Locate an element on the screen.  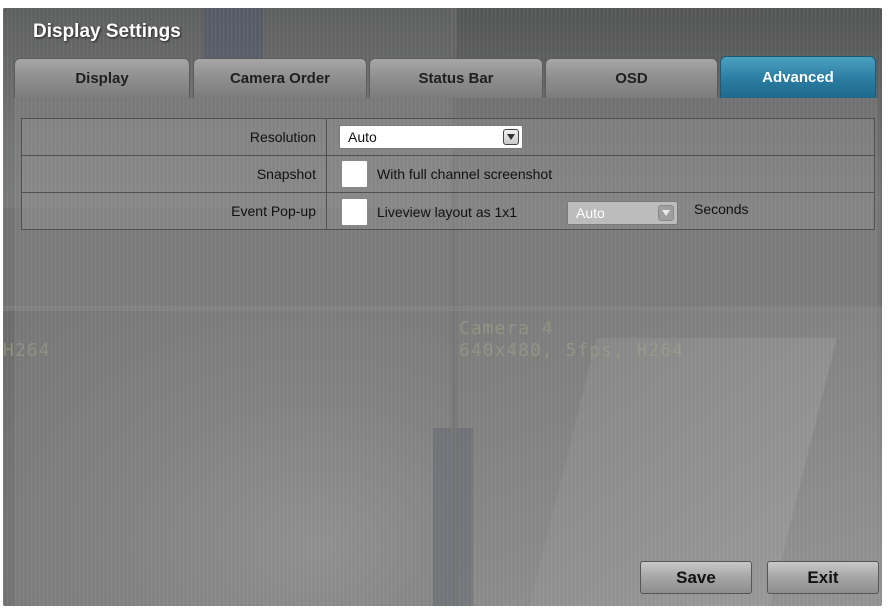
tab-status-bar: Status Bar is located at coordinates (456, 78).